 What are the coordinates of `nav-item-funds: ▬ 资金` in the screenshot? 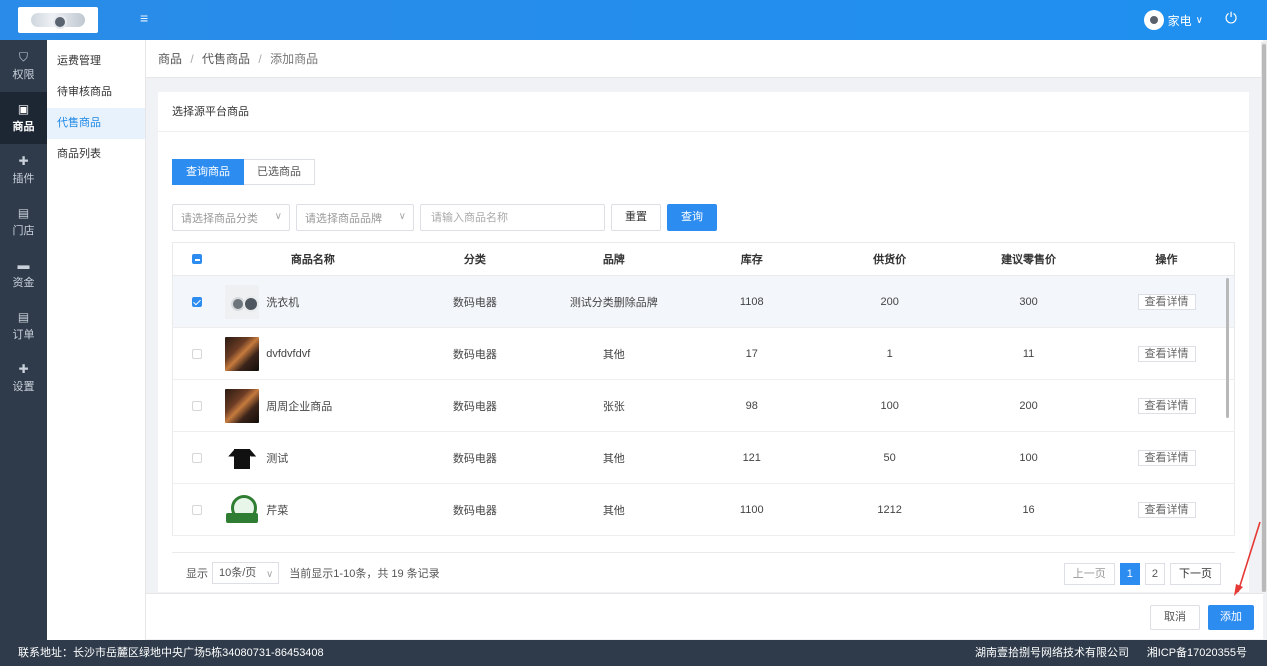 It's located at (23, 274).